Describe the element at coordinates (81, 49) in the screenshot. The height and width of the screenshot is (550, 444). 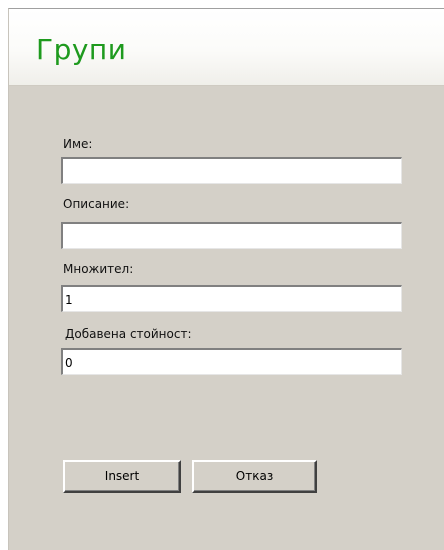
I see `page-title: Групи` at that location.